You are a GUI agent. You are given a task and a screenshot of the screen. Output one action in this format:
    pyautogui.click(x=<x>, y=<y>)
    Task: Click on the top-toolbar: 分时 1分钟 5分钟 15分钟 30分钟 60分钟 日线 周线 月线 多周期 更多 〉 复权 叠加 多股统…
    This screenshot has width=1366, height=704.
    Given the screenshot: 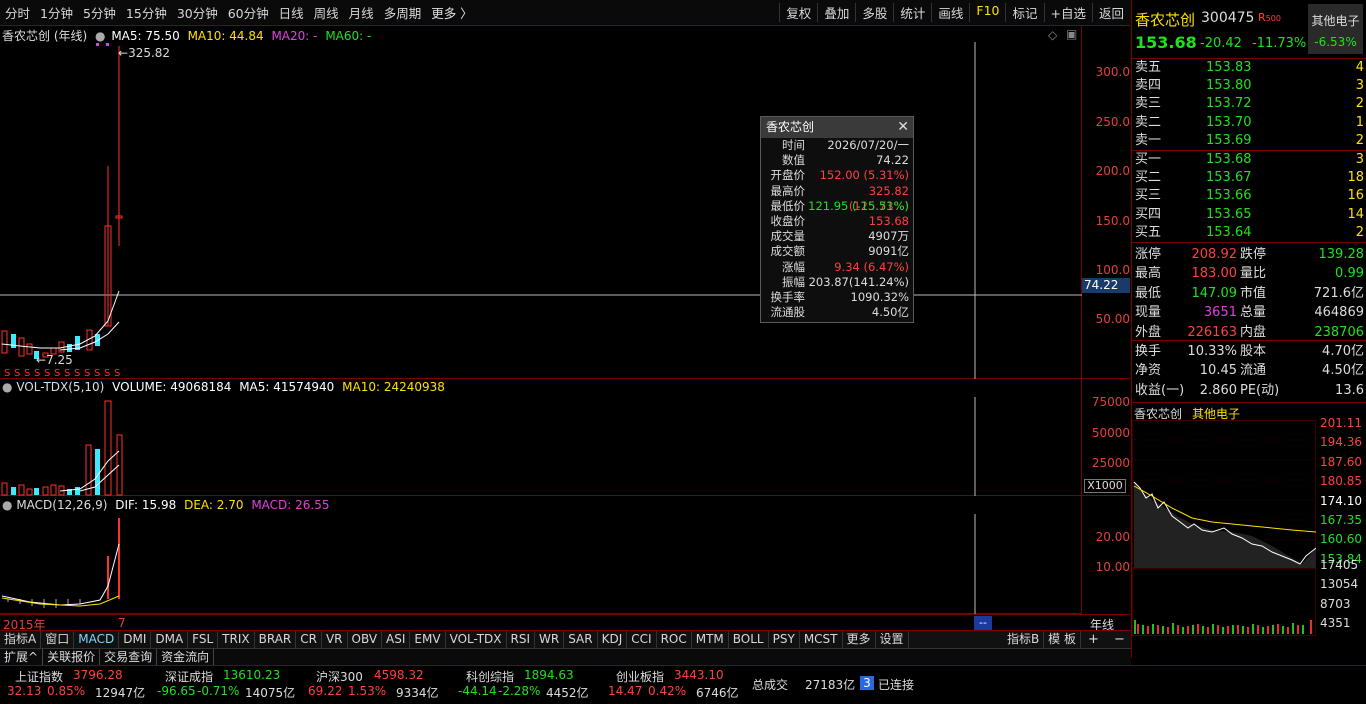 What is the action you would take?
    pyautogui.click(x=565, y=13)
    